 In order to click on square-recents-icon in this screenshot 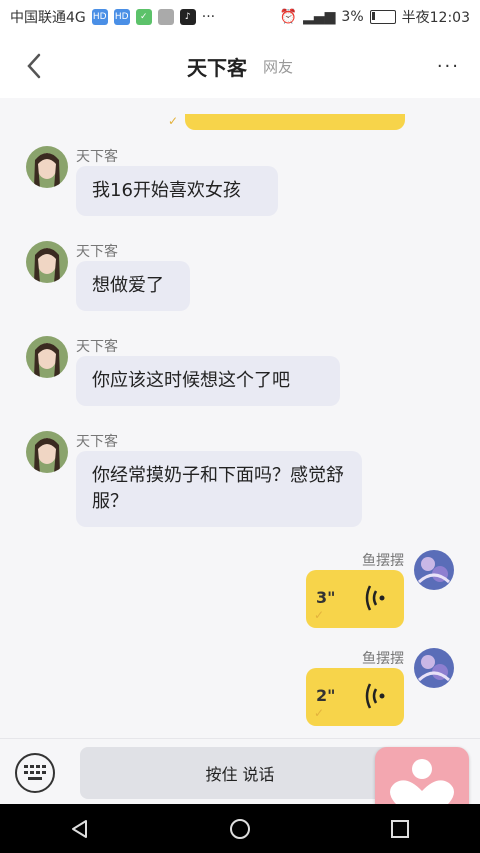, I will do `click(400, 828)`.